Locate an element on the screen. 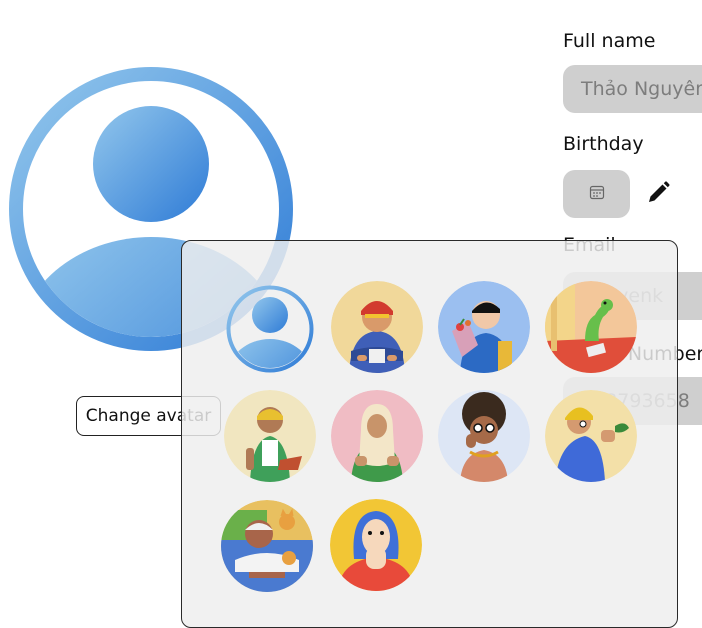 This screenshot has height=628, width=702. birthday-label: Birthday is located at coordinates (603, 144).